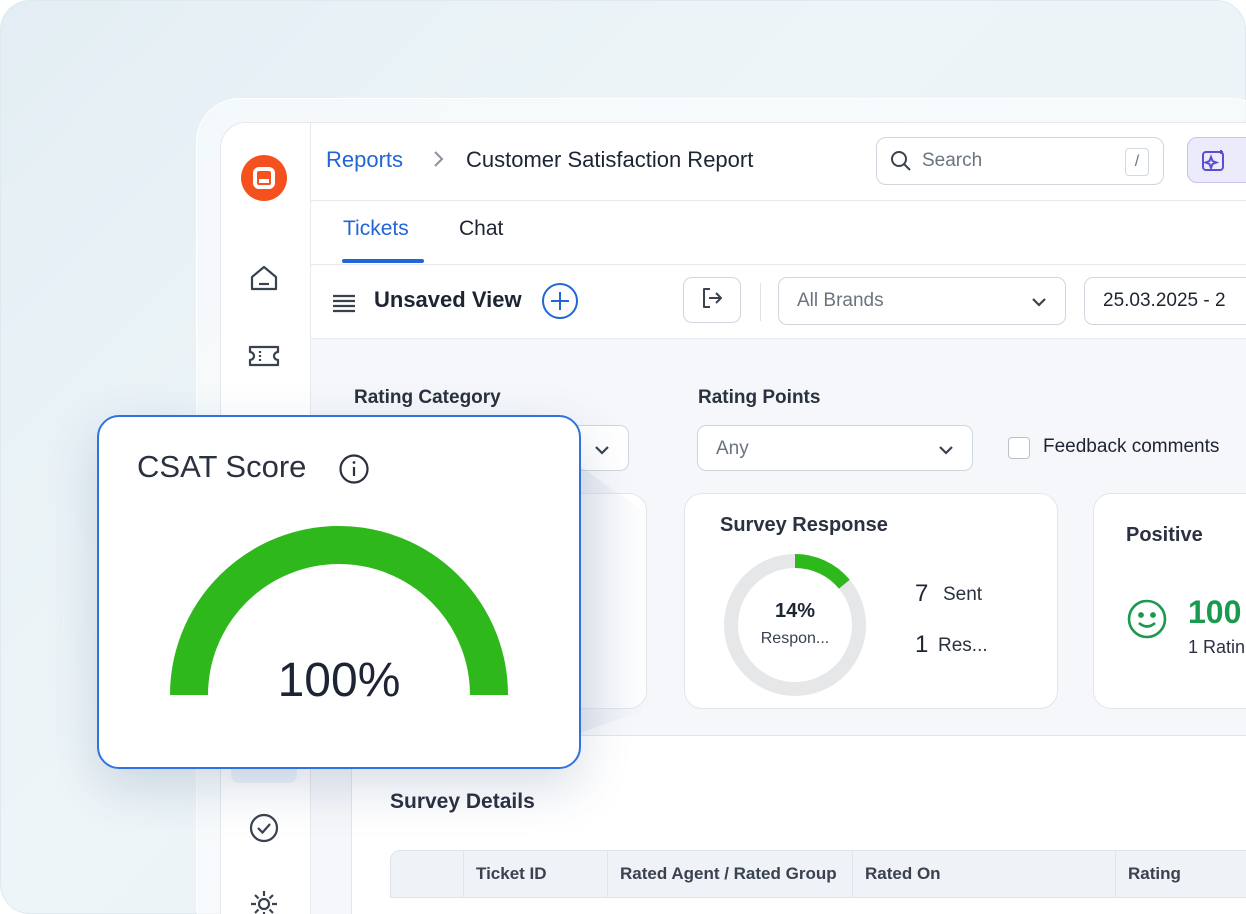  Describe the element at coordinates (922, 301) in the screenshot. I see `brands-select: All Brands` at that location.